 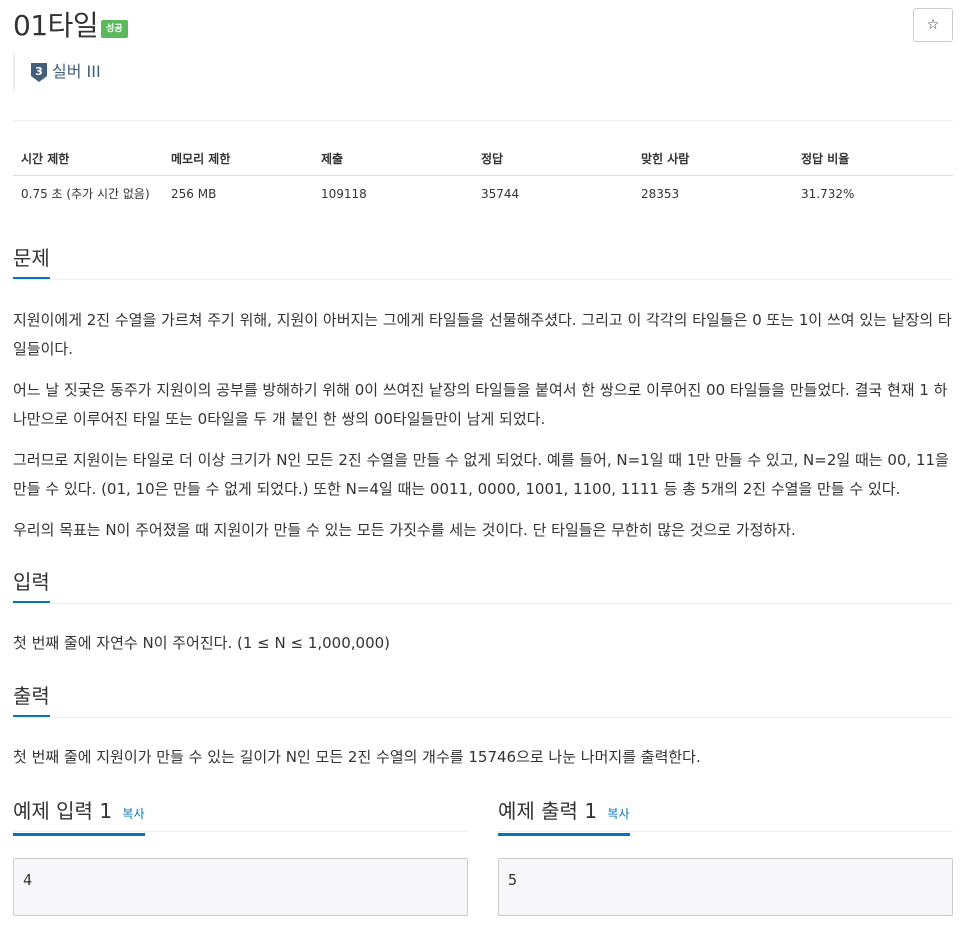 I want to click on description-heading: 문제, so click(x=31, y=261).